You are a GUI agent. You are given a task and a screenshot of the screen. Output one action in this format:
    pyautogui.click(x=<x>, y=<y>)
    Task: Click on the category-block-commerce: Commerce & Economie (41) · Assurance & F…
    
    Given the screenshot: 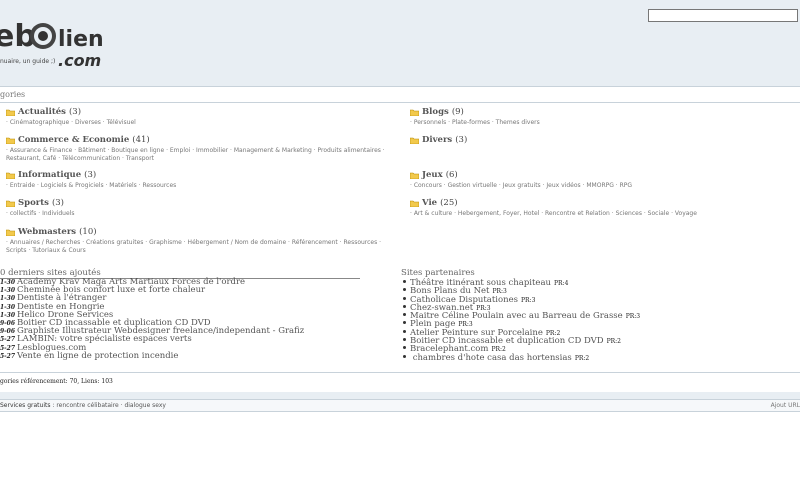 What is the action you would take?
    pyautogui.click(x=198, y=149)
    